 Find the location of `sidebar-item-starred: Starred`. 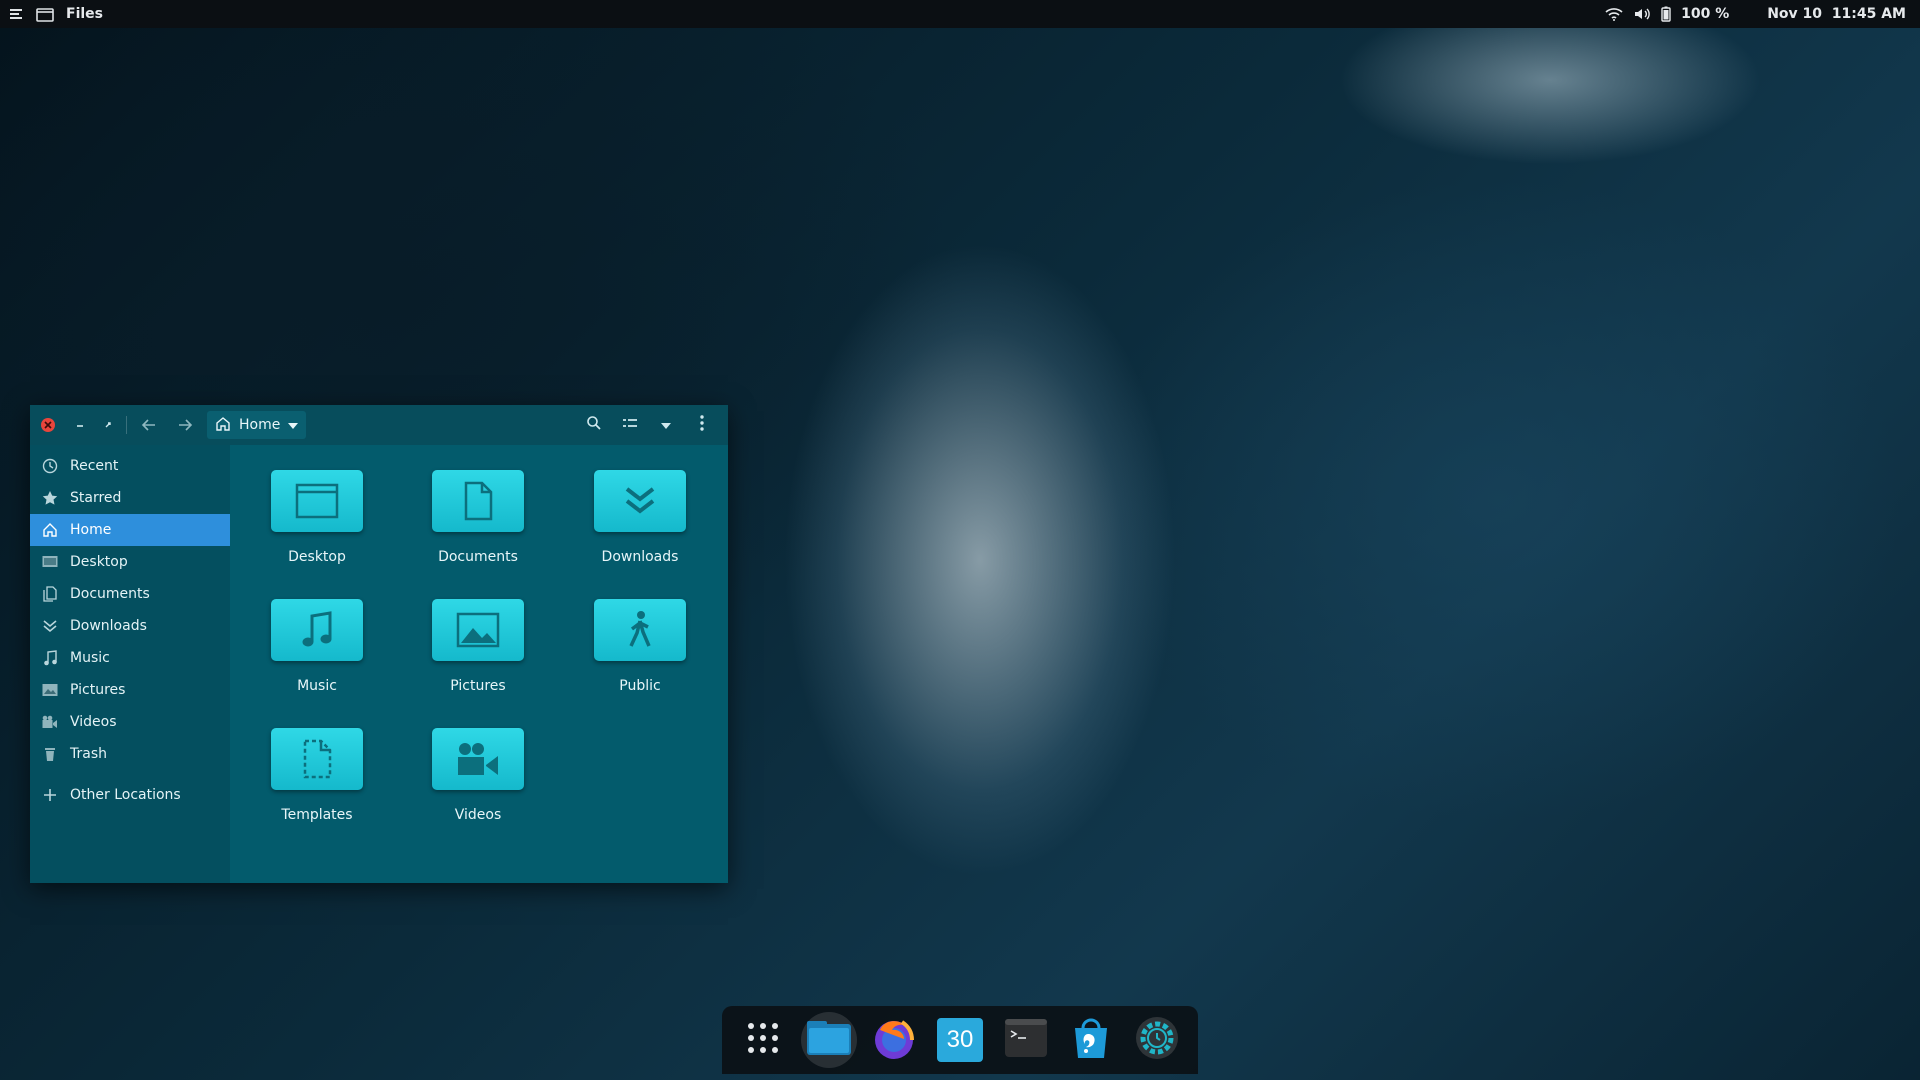

sidebar-item-starred: Starred is located at coordinates (130, 498).